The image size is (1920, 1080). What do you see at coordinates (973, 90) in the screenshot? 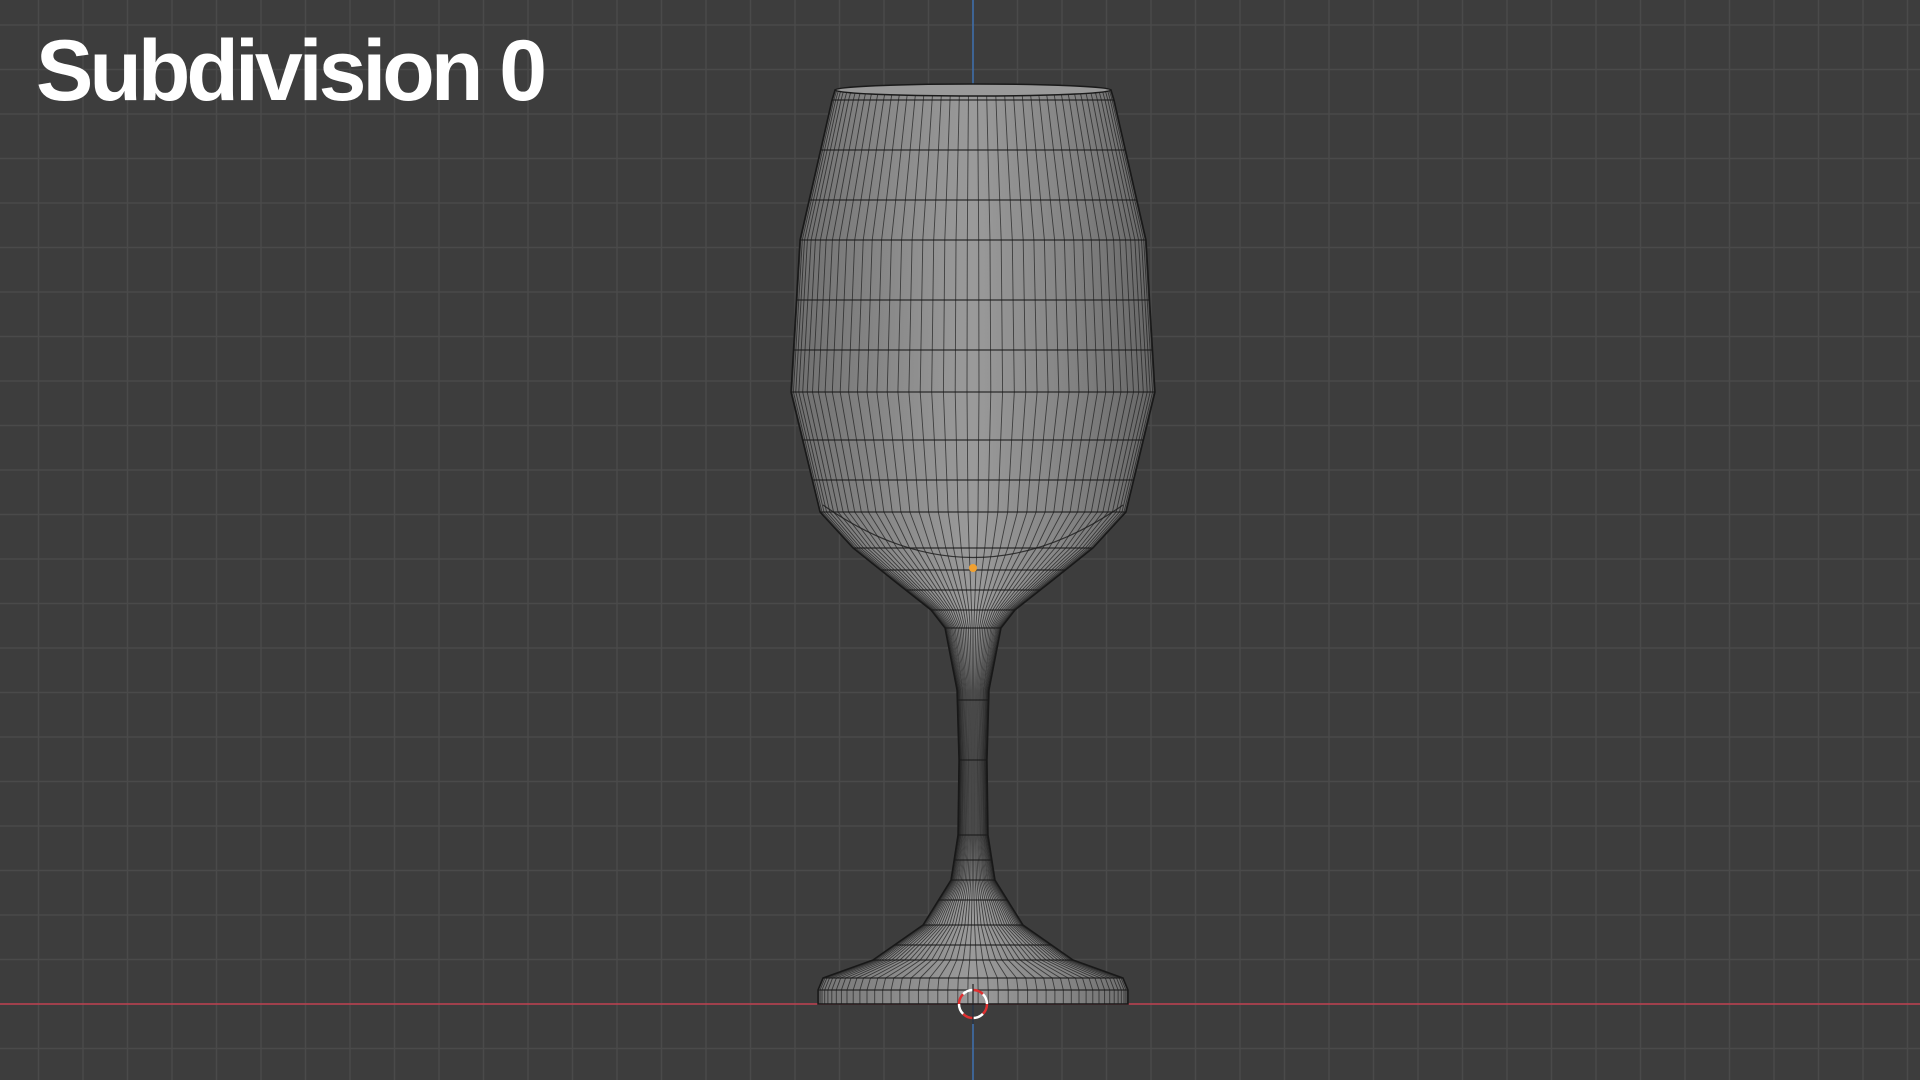
I see `glass-rim` at bounding box center [973, 90].